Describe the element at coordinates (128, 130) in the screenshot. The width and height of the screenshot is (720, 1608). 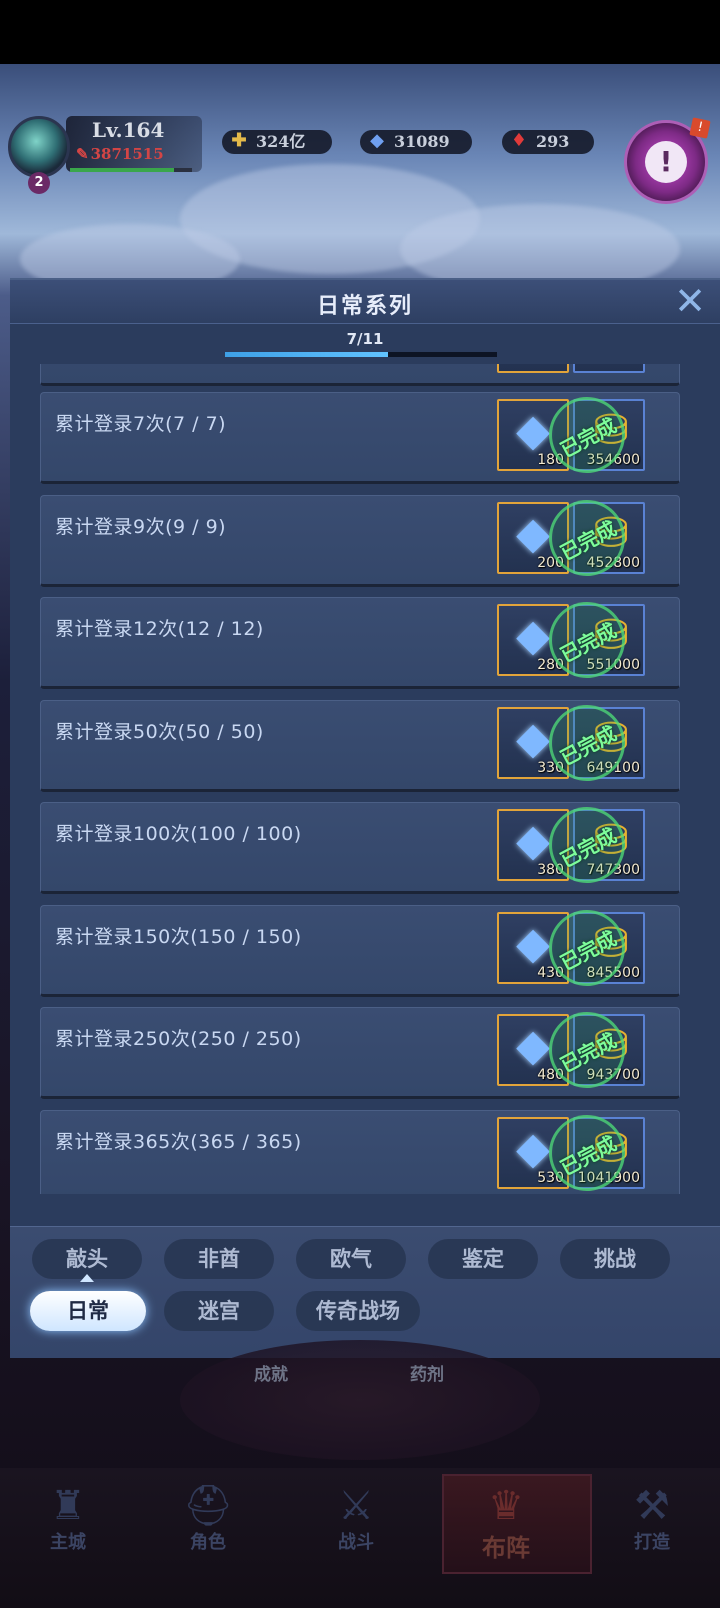
I see `player-level: Lv.164` at that location.